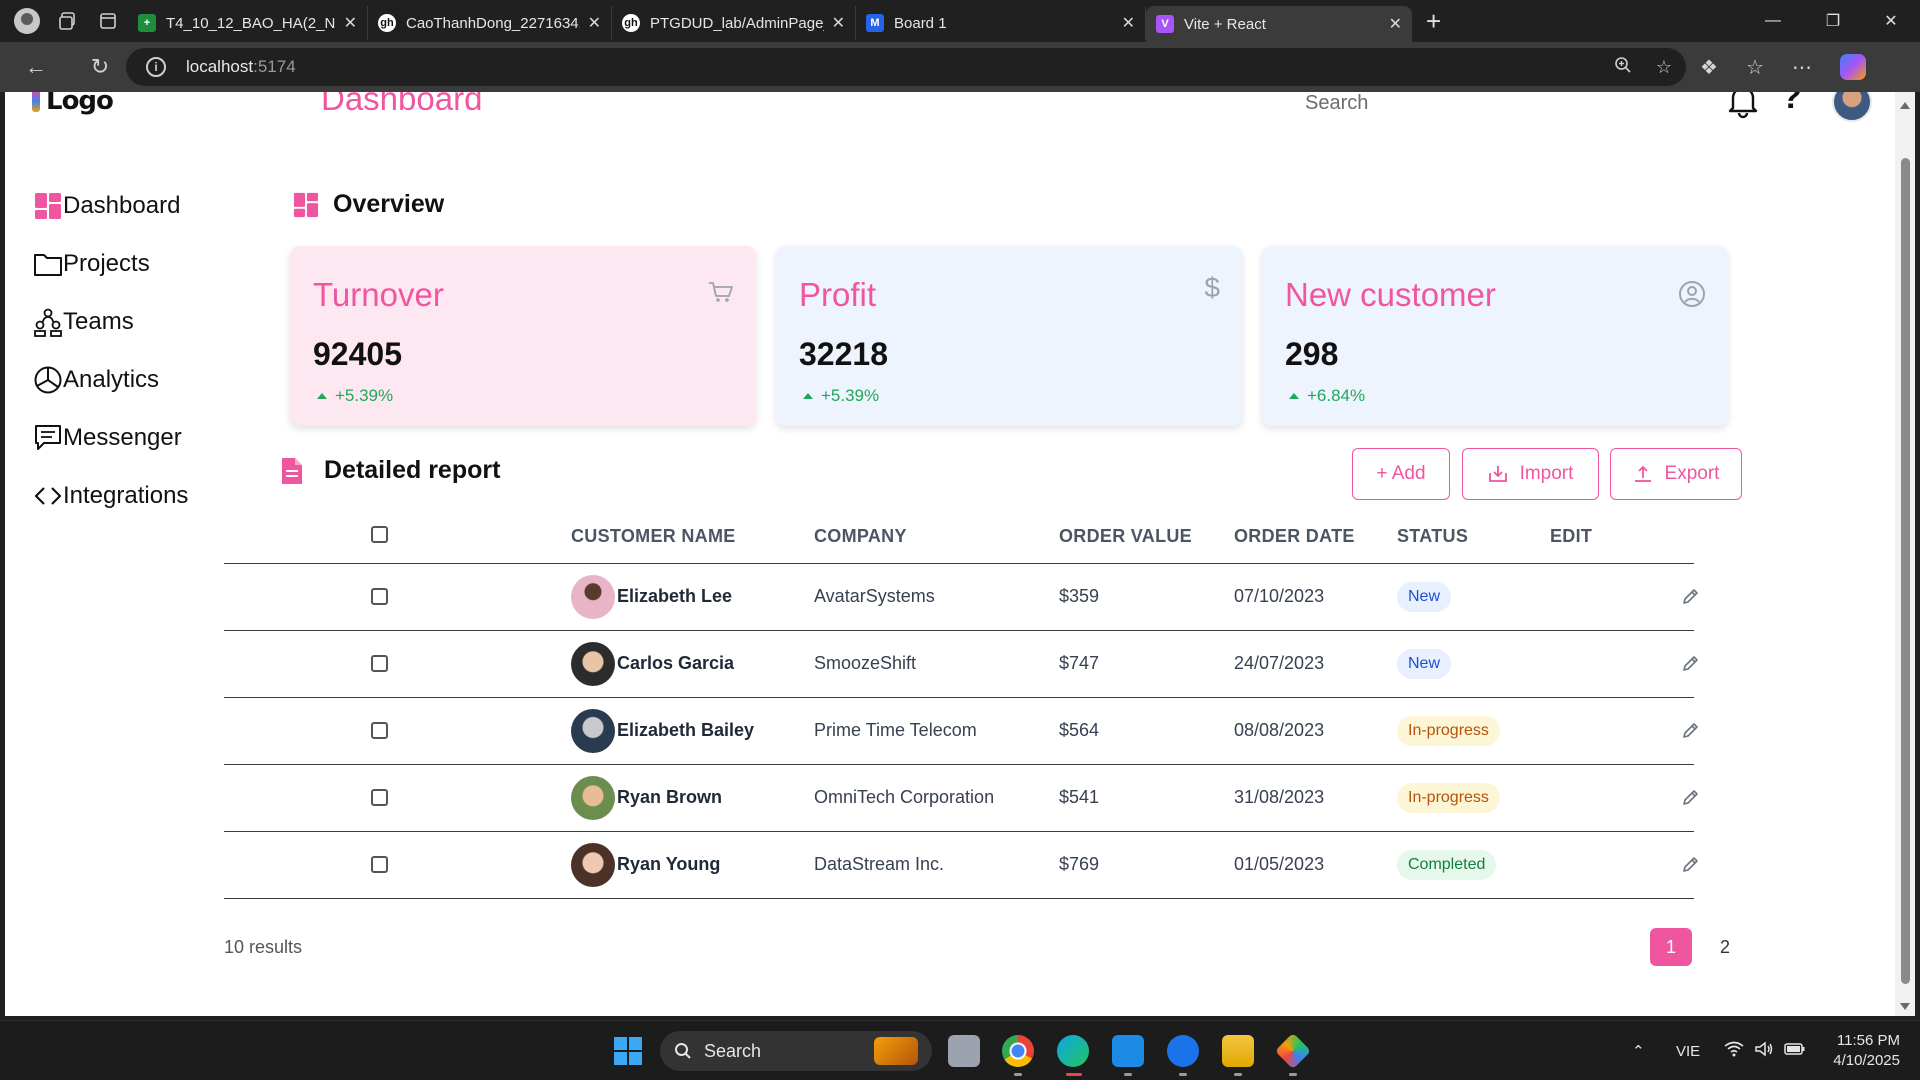 This screenshot has height=1080, width=1920. What do you see at coordinates (628, 1051) in the screenshot?
I see `windows-start-icon` at bounding box center [628, 1051].